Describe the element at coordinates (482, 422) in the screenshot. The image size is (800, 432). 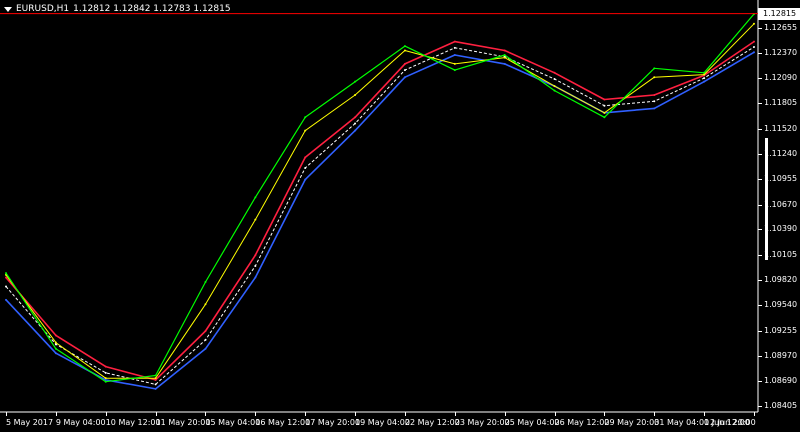
I see `time-label: 23 May 20:00` at that location.